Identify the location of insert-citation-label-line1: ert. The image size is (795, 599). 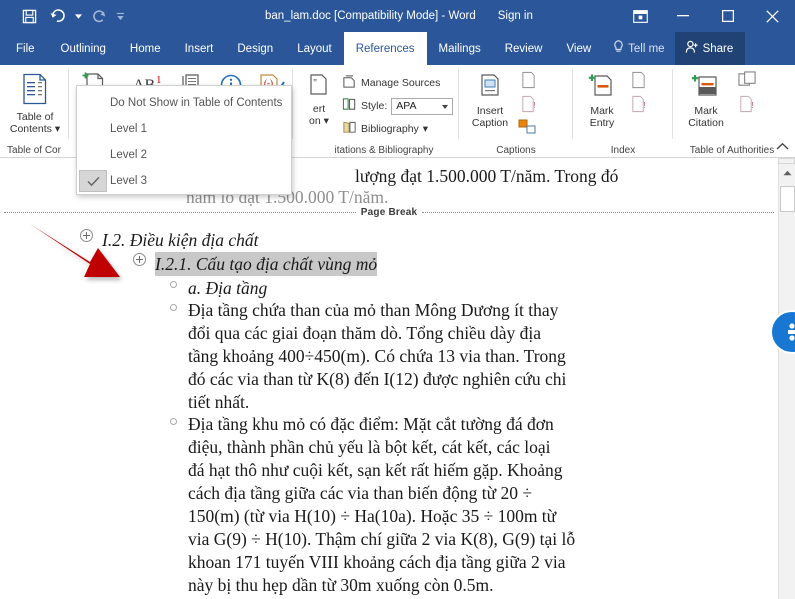
(319, 108).